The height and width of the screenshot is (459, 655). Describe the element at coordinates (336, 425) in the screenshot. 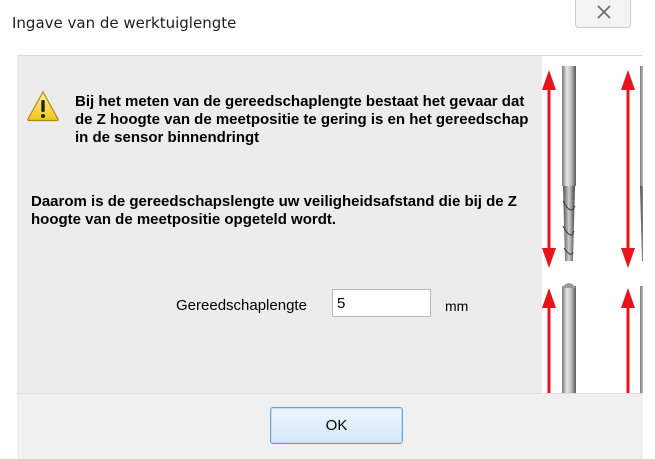

I see `ok-button: OK` at that location.